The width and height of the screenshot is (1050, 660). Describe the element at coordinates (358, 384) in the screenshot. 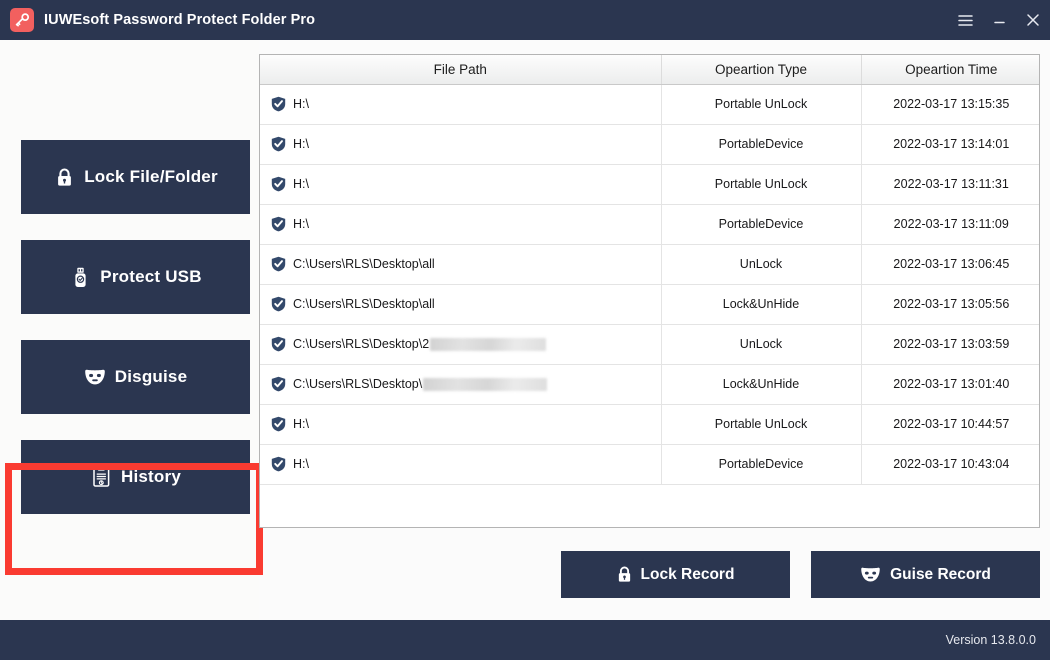

I see `file-path-text: C:\Users\RLS\Desktop\` at that location.